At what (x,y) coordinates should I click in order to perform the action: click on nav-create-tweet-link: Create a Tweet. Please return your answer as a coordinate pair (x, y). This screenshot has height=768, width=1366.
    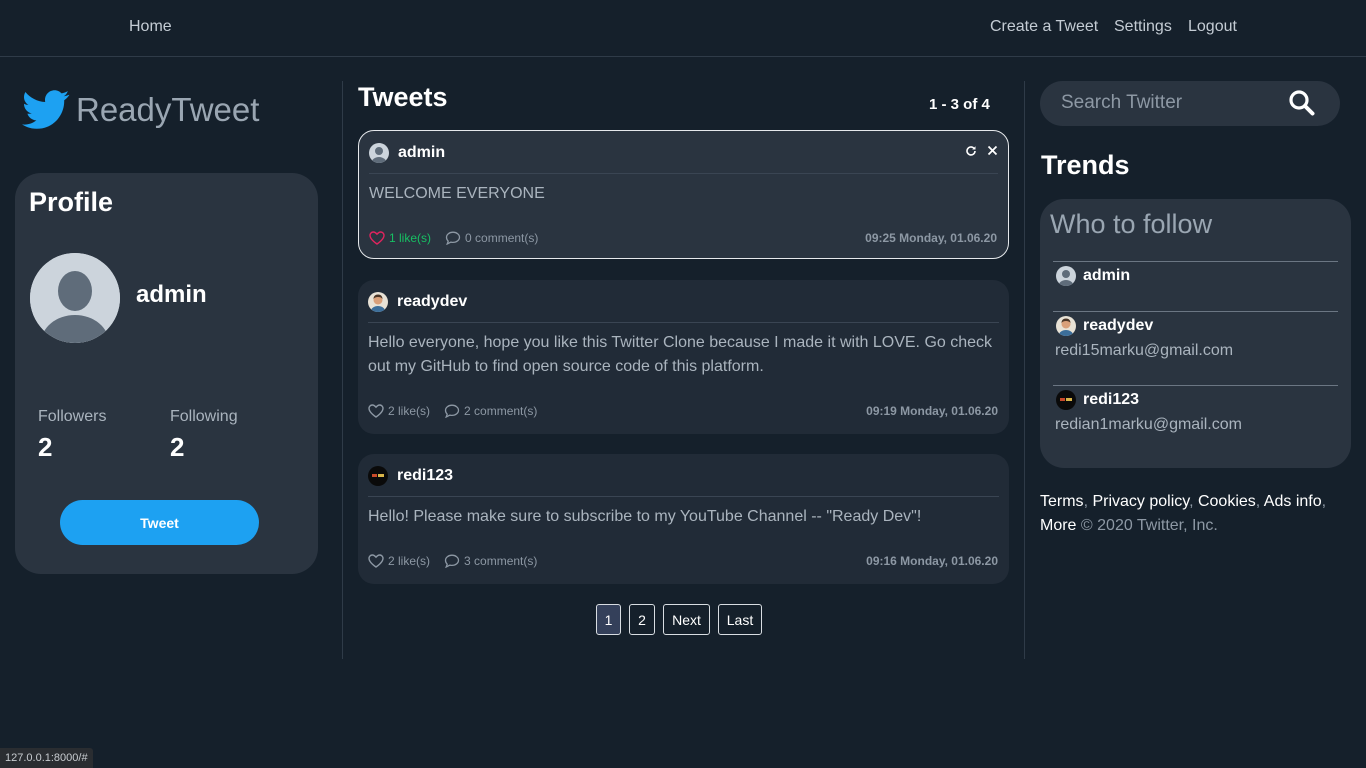
    Looking at the image, I should click on (1044, 27).